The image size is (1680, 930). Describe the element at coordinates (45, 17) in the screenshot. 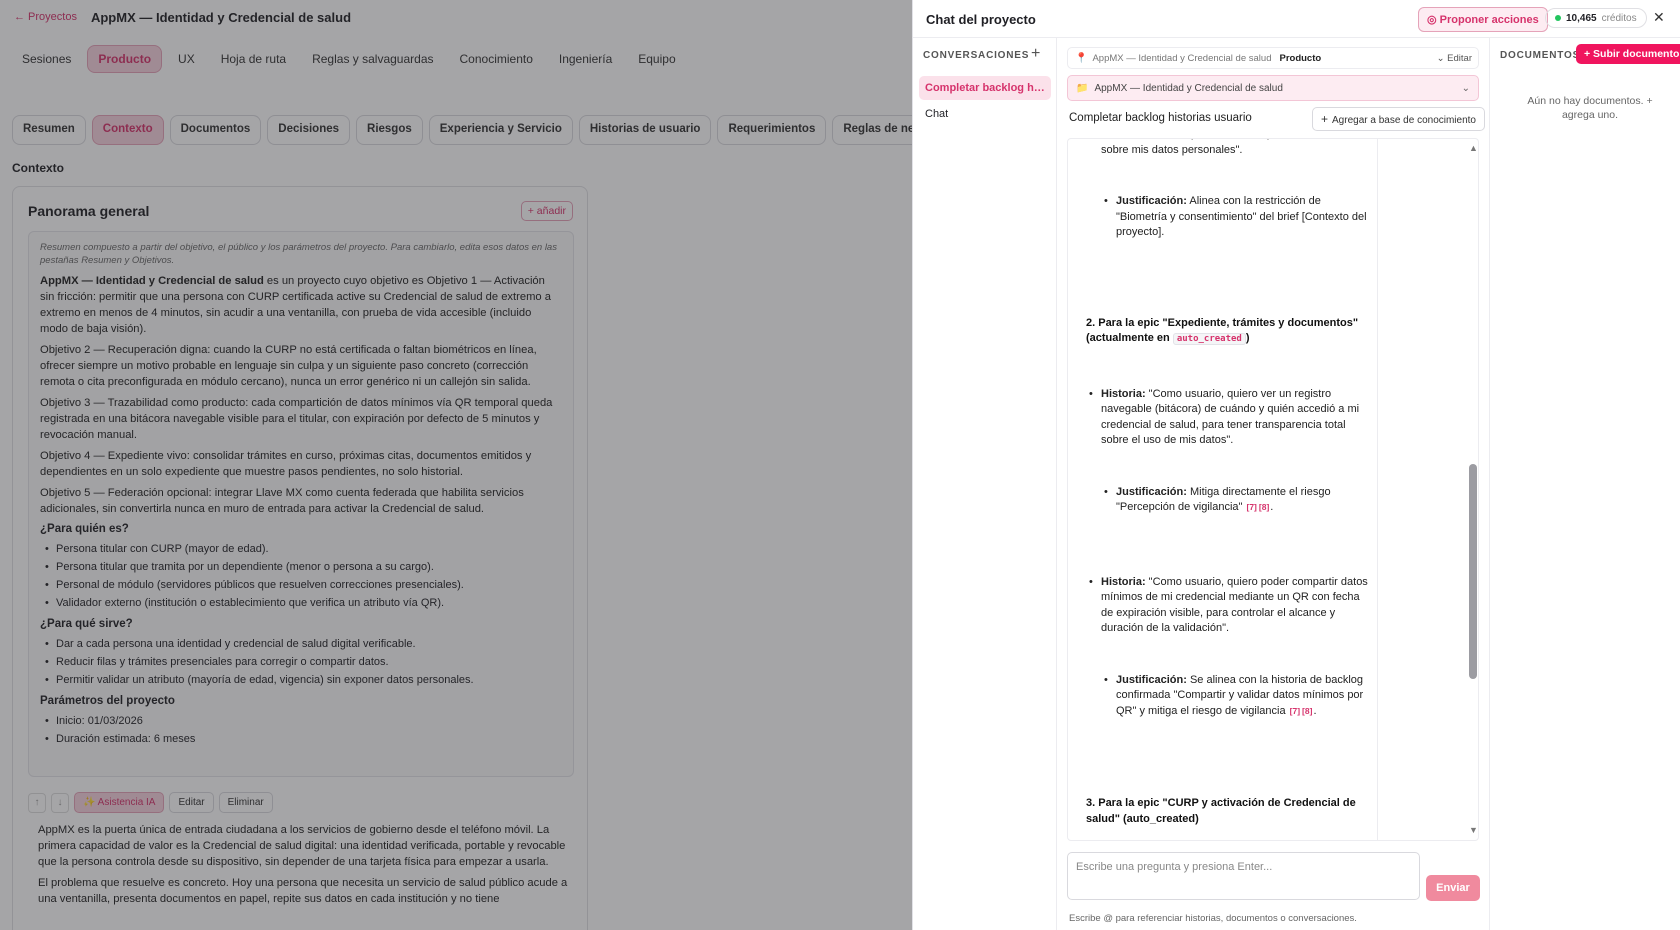

I see `back-to-projects-link: ← Proyectos` at that location.